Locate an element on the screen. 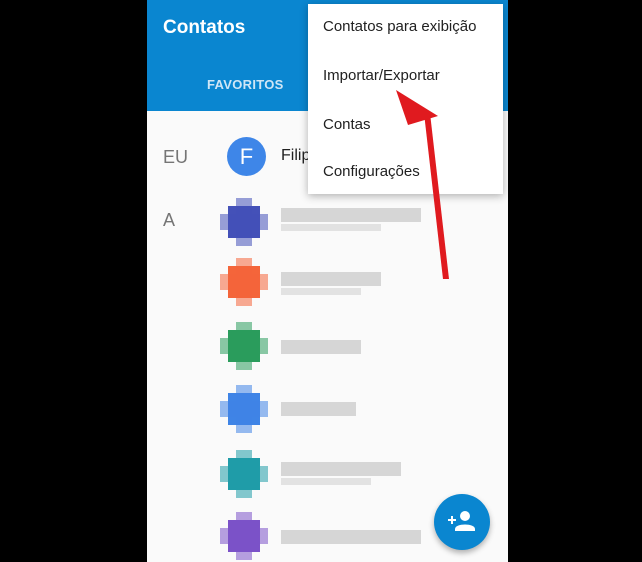  add-contact-button is located at coordinates (462, 522).